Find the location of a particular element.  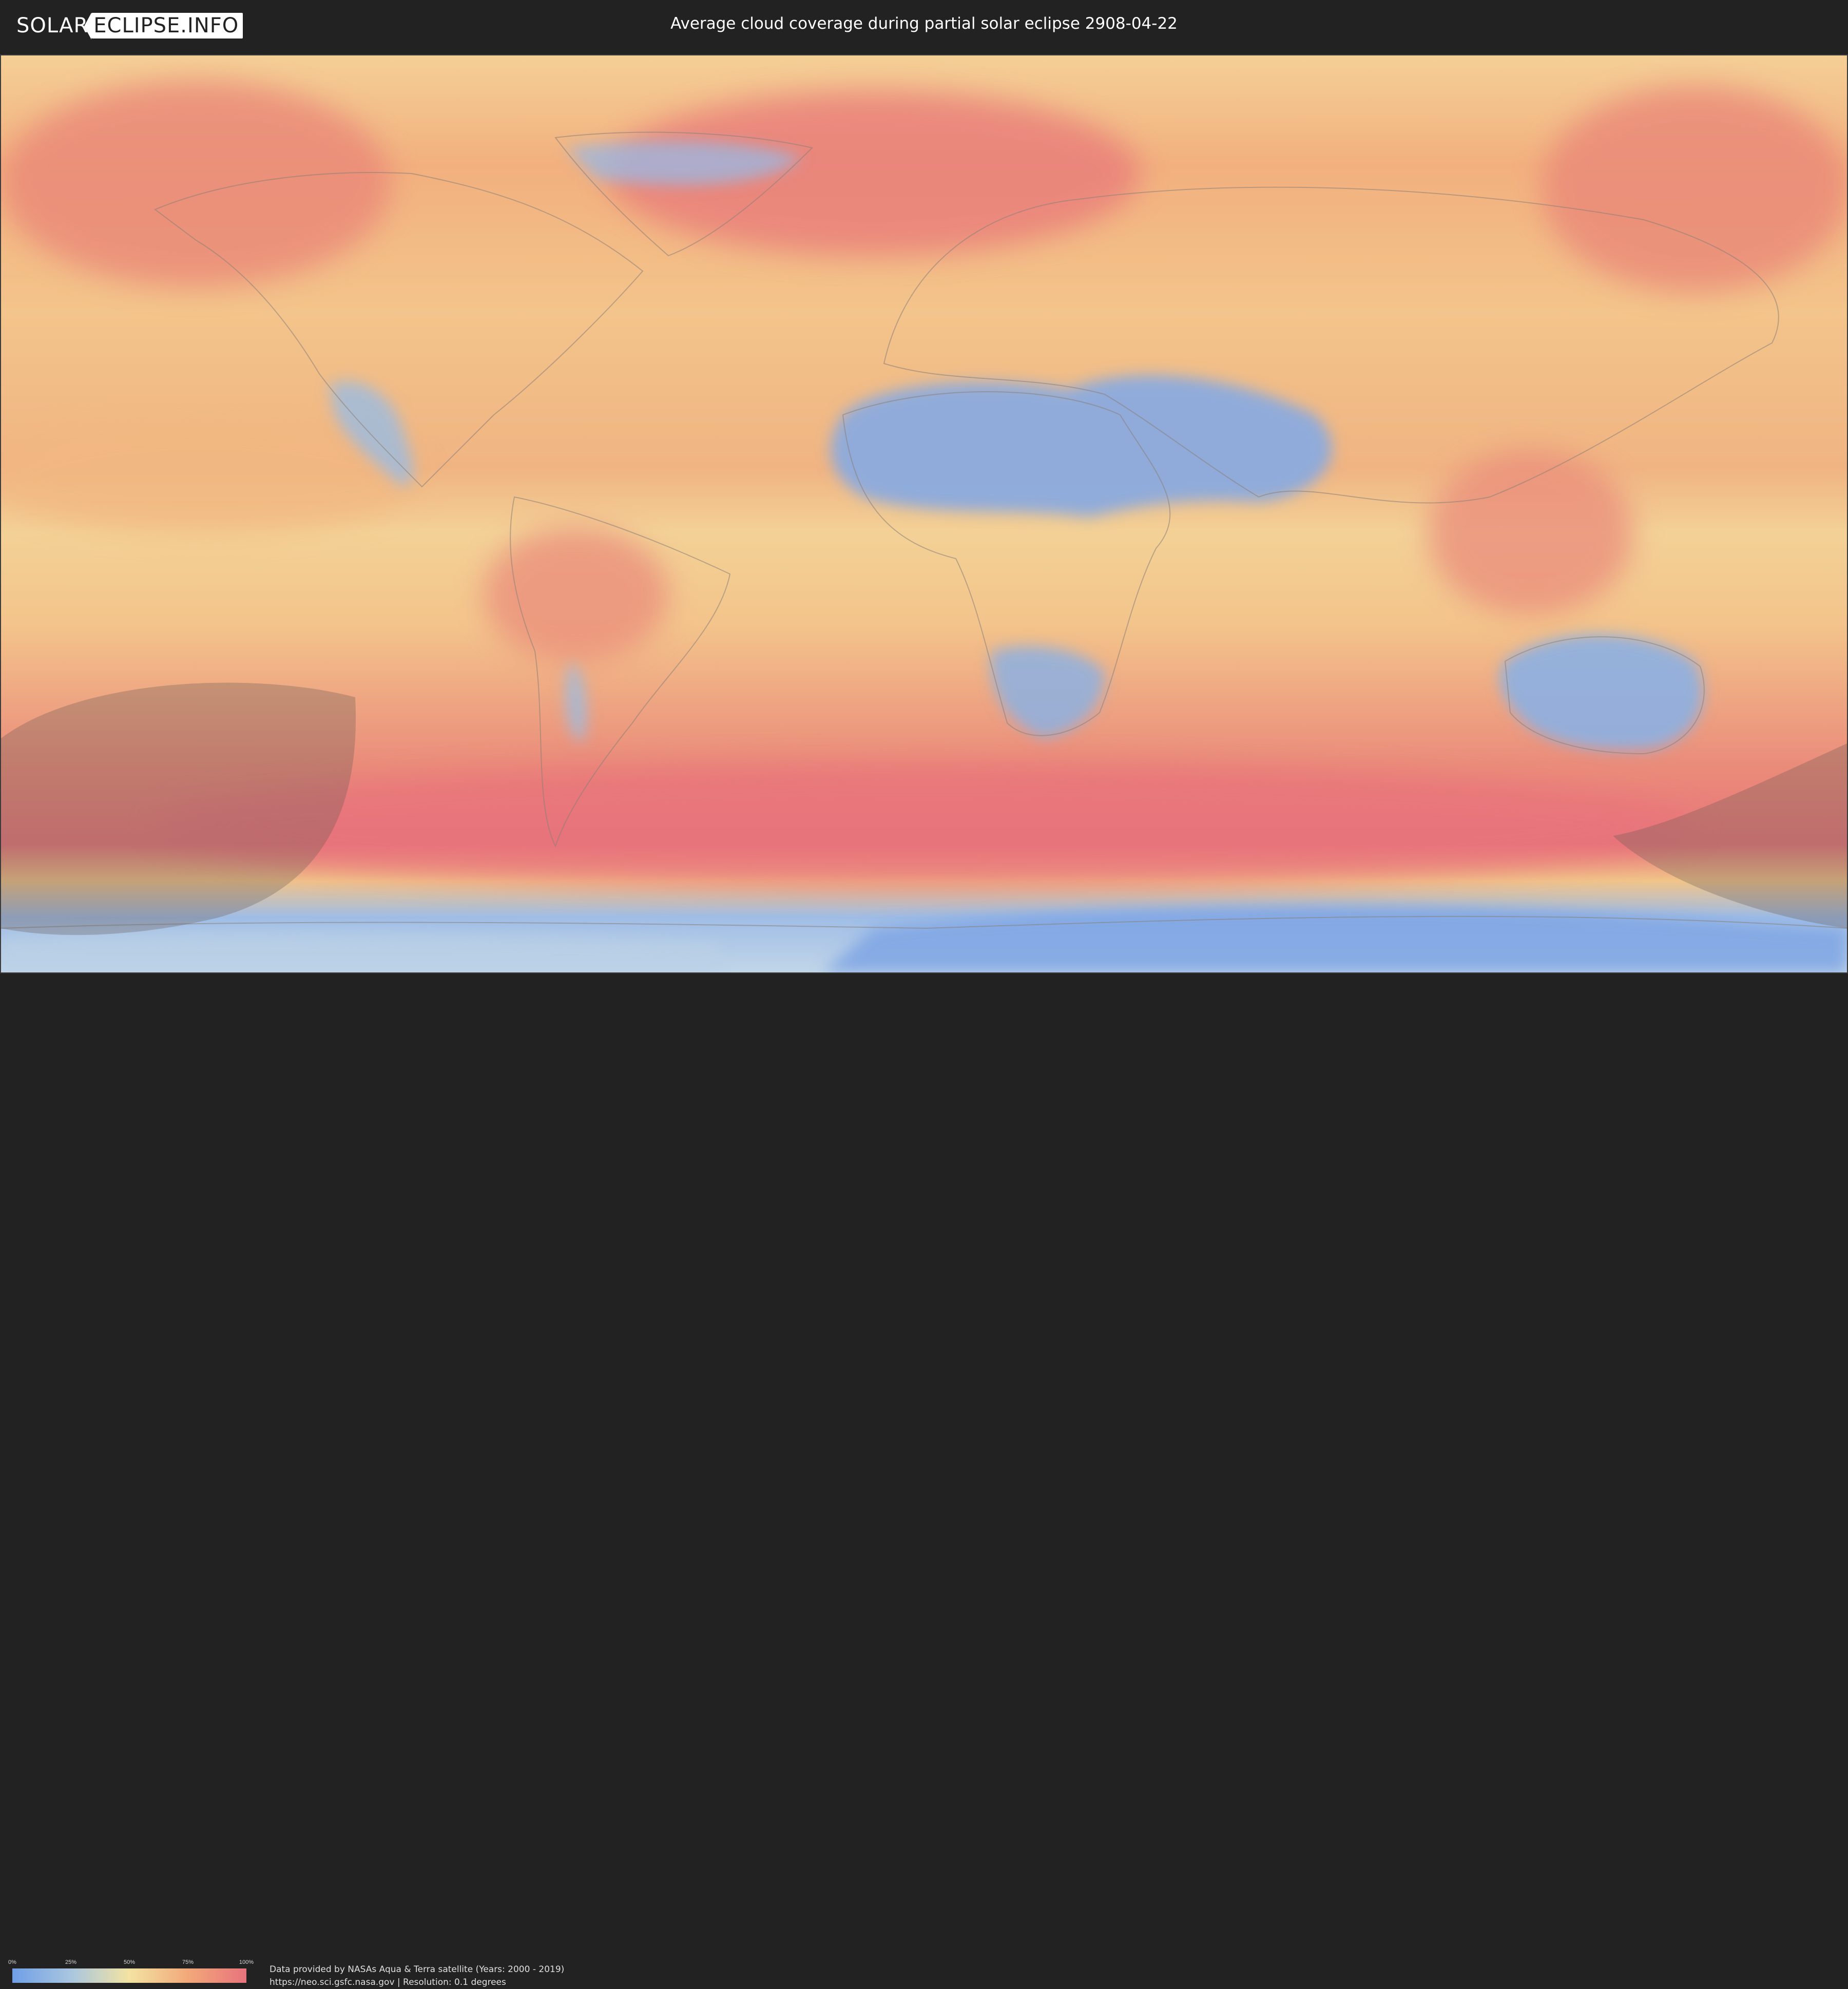

legend-tick-50: 50% is located at coordinates (129, 1962).